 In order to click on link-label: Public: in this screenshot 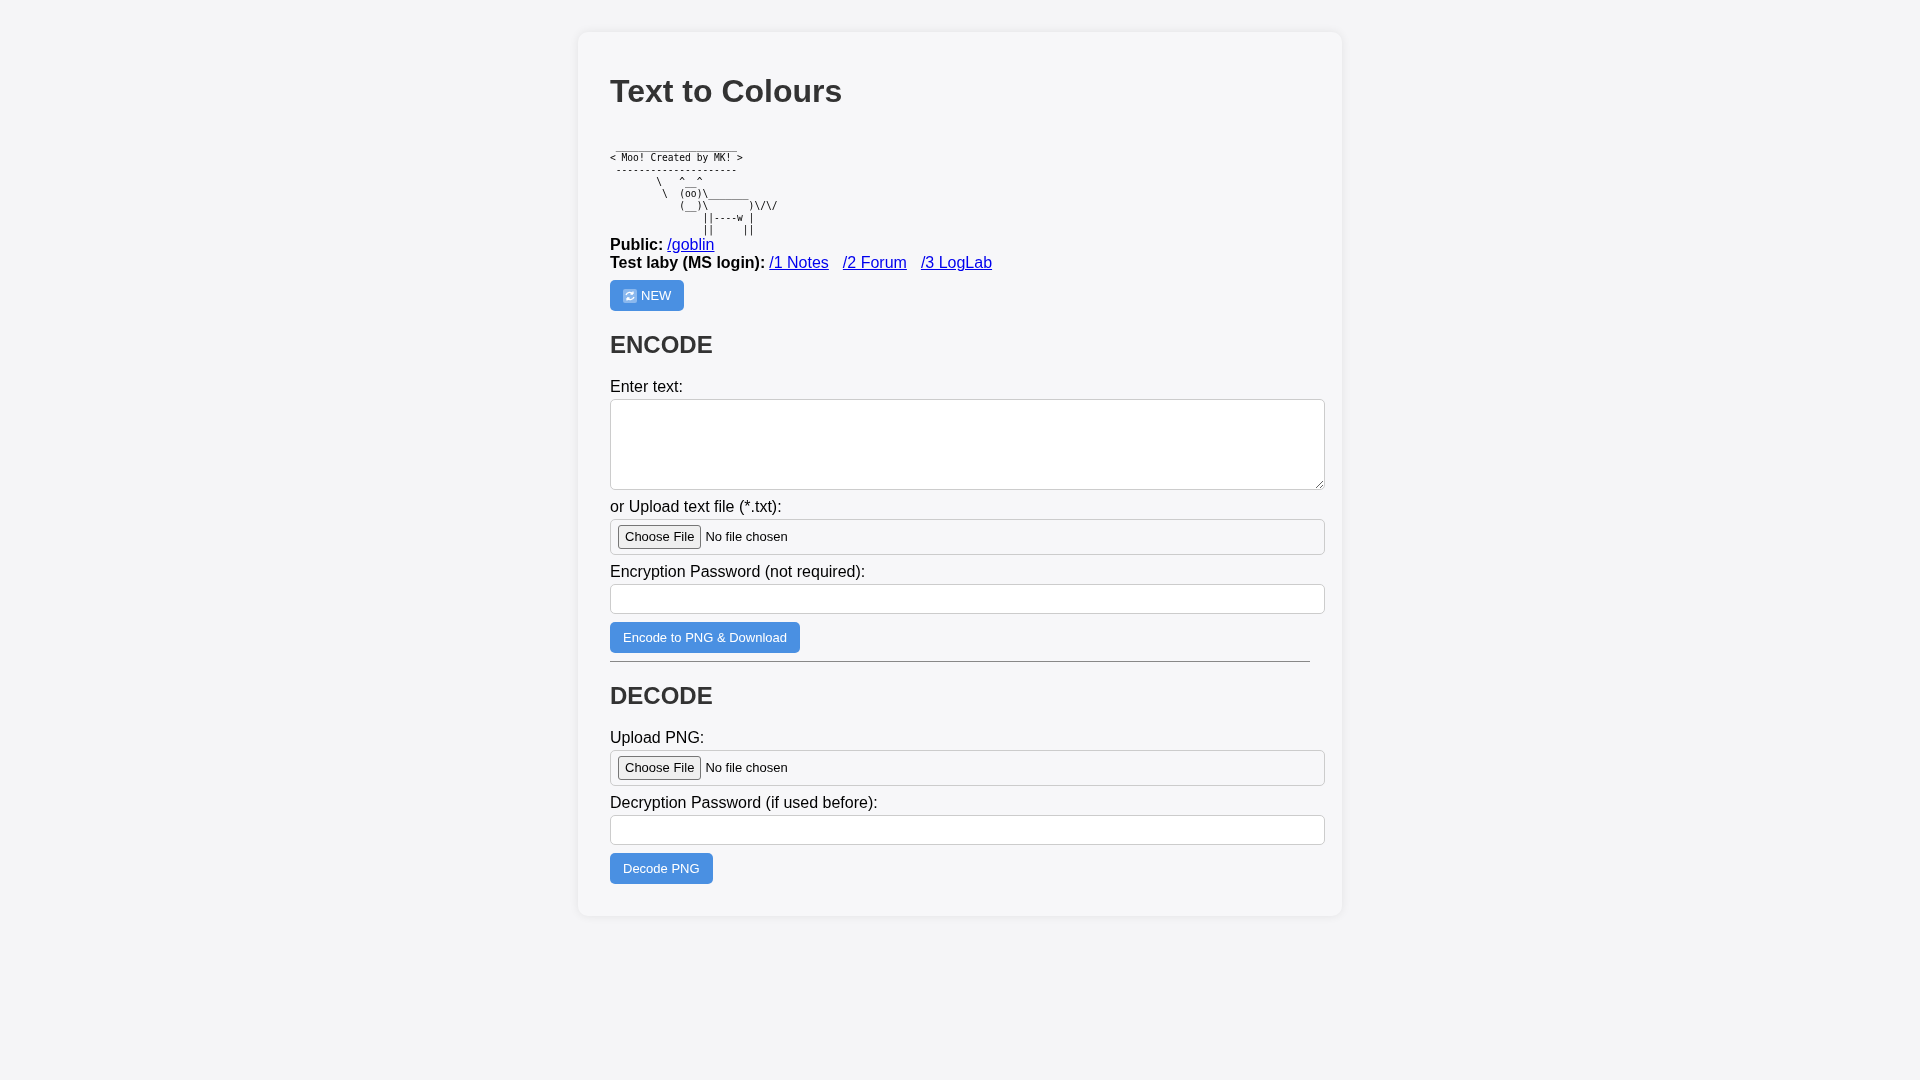, I will do `click(637, 245)`.